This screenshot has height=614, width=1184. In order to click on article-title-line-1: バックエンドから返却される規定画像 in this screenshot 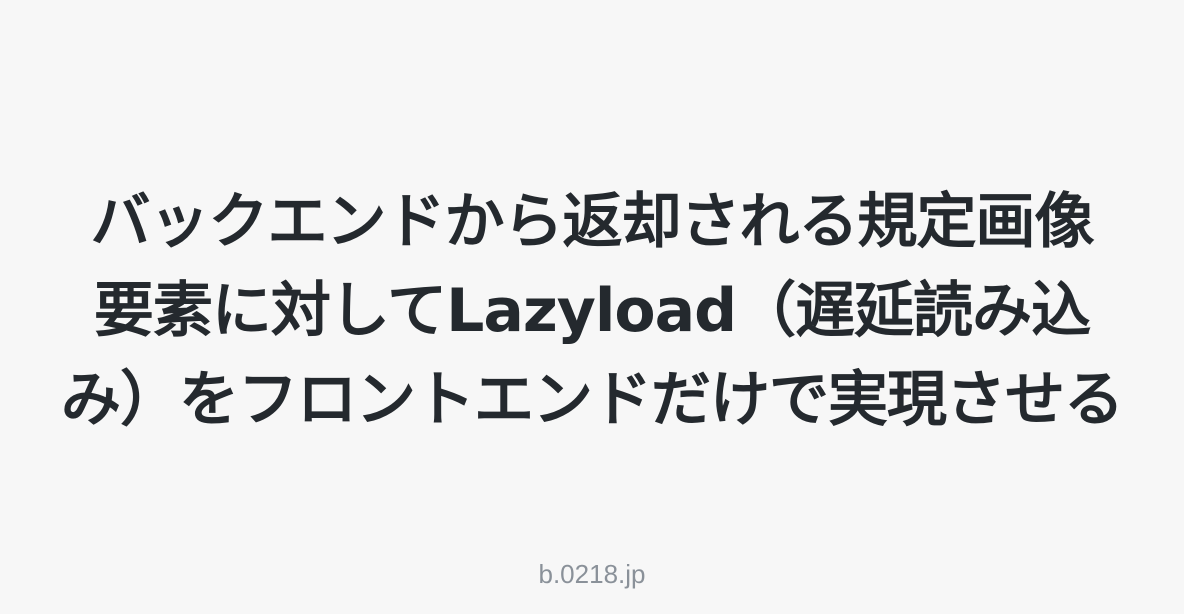, I will do `click(592, 222)`.